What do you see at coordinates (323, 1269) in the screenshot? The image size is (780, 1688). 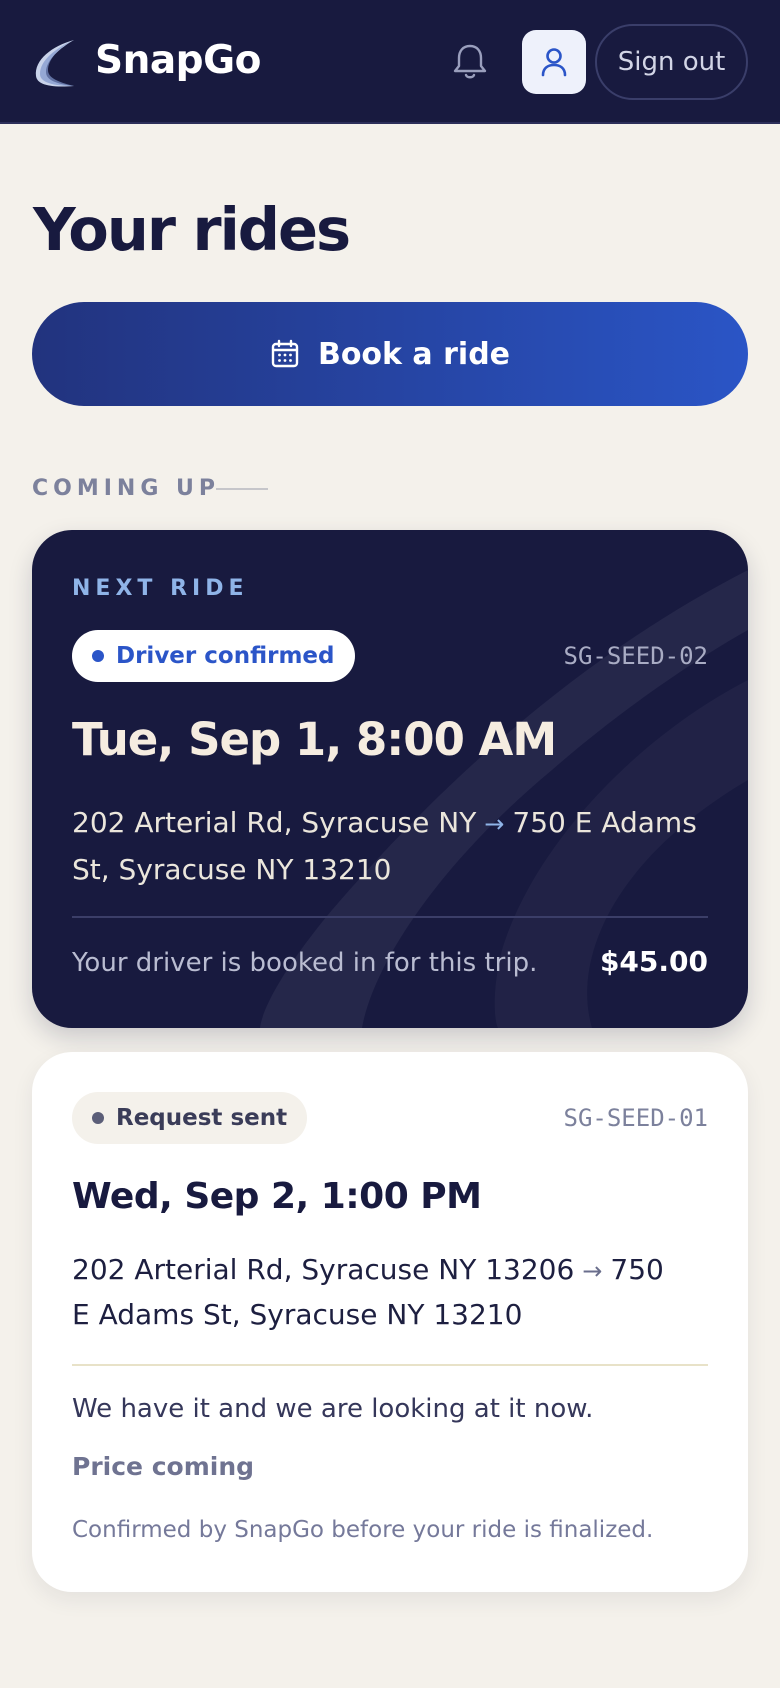 I see `pickup-address: 202 Arterial Rd, Syracuse NY 13206` at bounding box center [323, 1269].